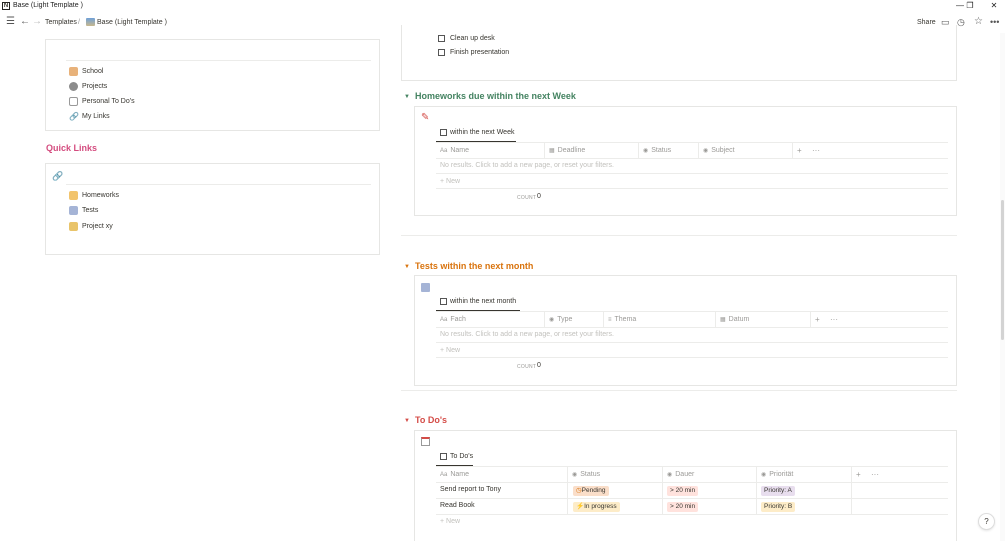 Image resolution: width=1005 pixels, height=541 pixels. Describe the element at coordinates (580, 506) in the screenshot. I see `lightning-icon: ⚡` at that location.